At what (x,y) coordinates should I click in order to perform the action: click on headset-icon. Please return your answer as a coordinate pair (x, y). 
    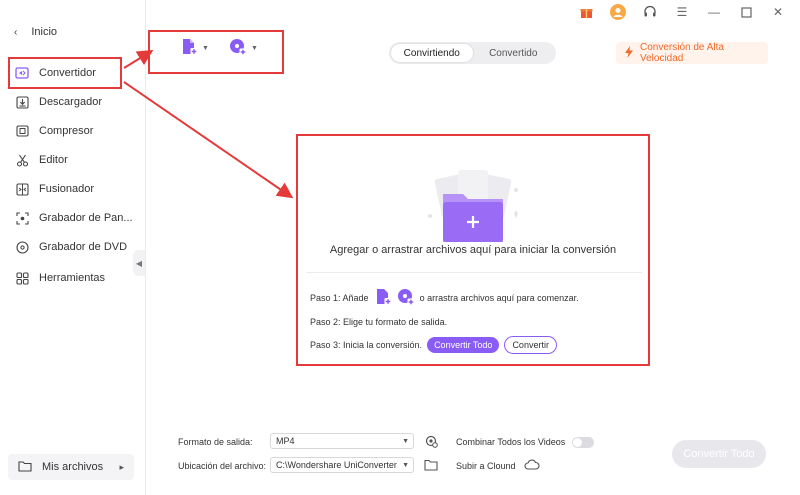
    Looking at the image, I should click on (650, 12).